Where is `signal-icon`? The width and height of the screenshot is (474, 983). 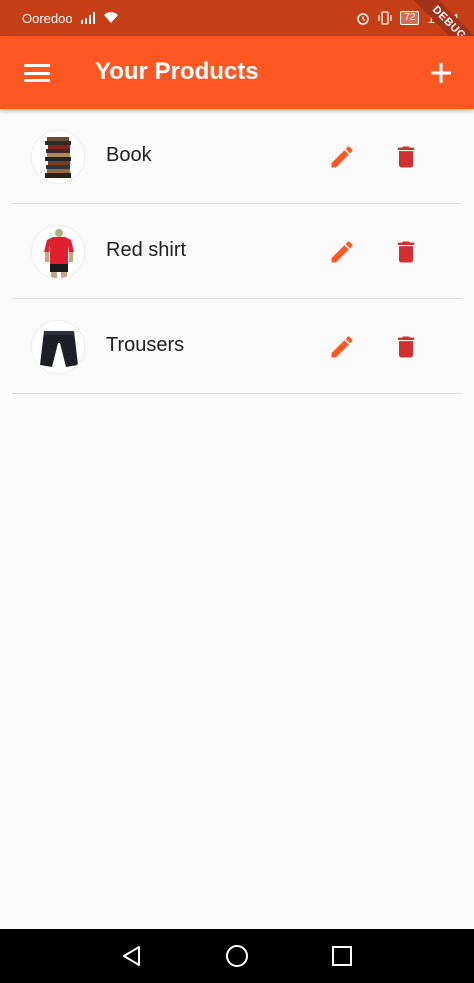 signal-icon is located at coordinates (87, 18).